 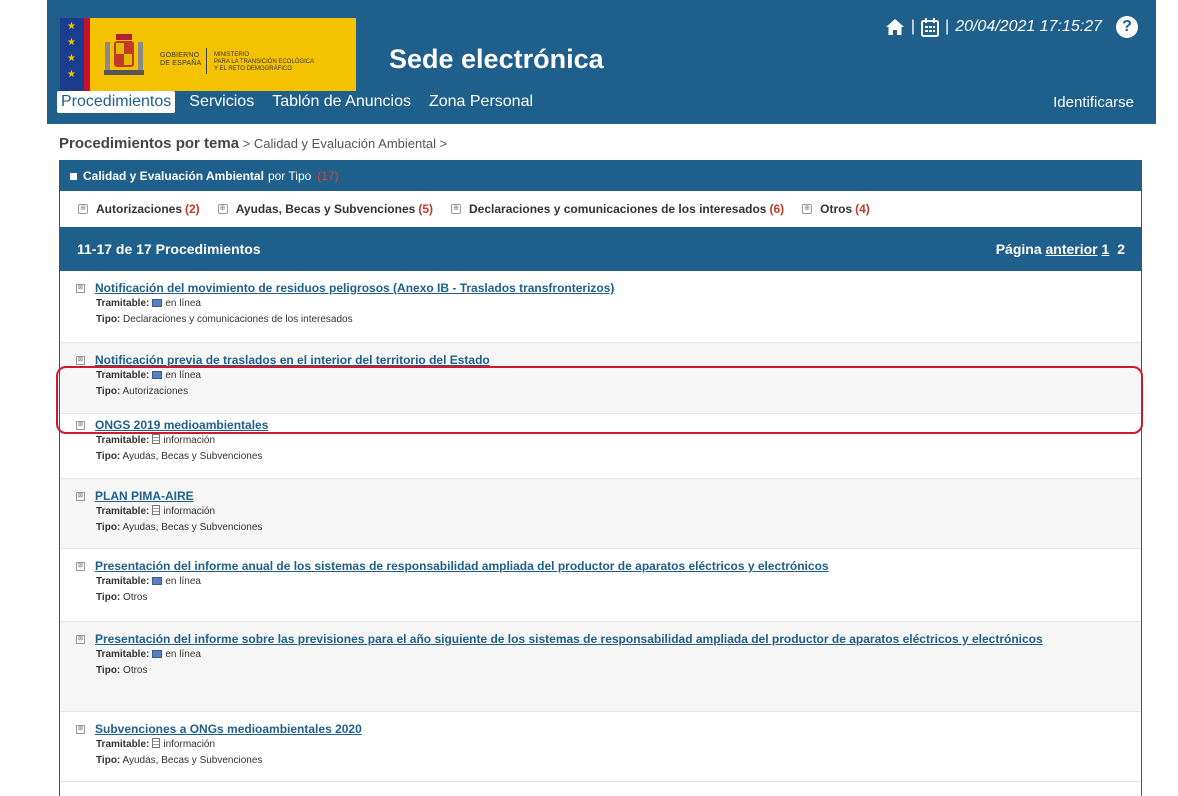 What do you see at coordinates (1121, 249) in the screenshot?
I see `page-2-current: 2` at bounding box center [1121, 249].